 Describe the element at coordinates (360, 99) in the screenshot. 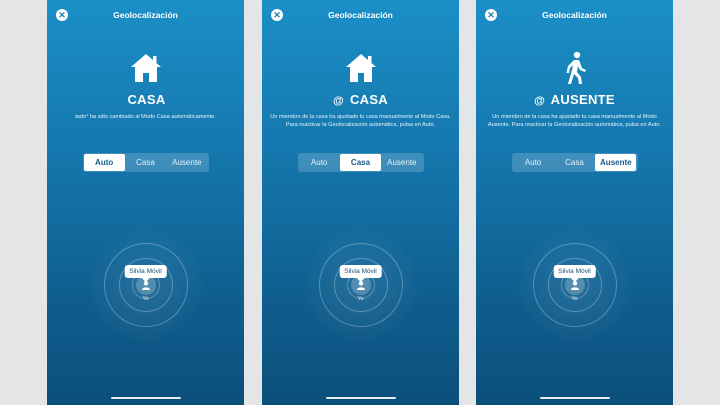

I see `mode-title: @ CASA` at that location.